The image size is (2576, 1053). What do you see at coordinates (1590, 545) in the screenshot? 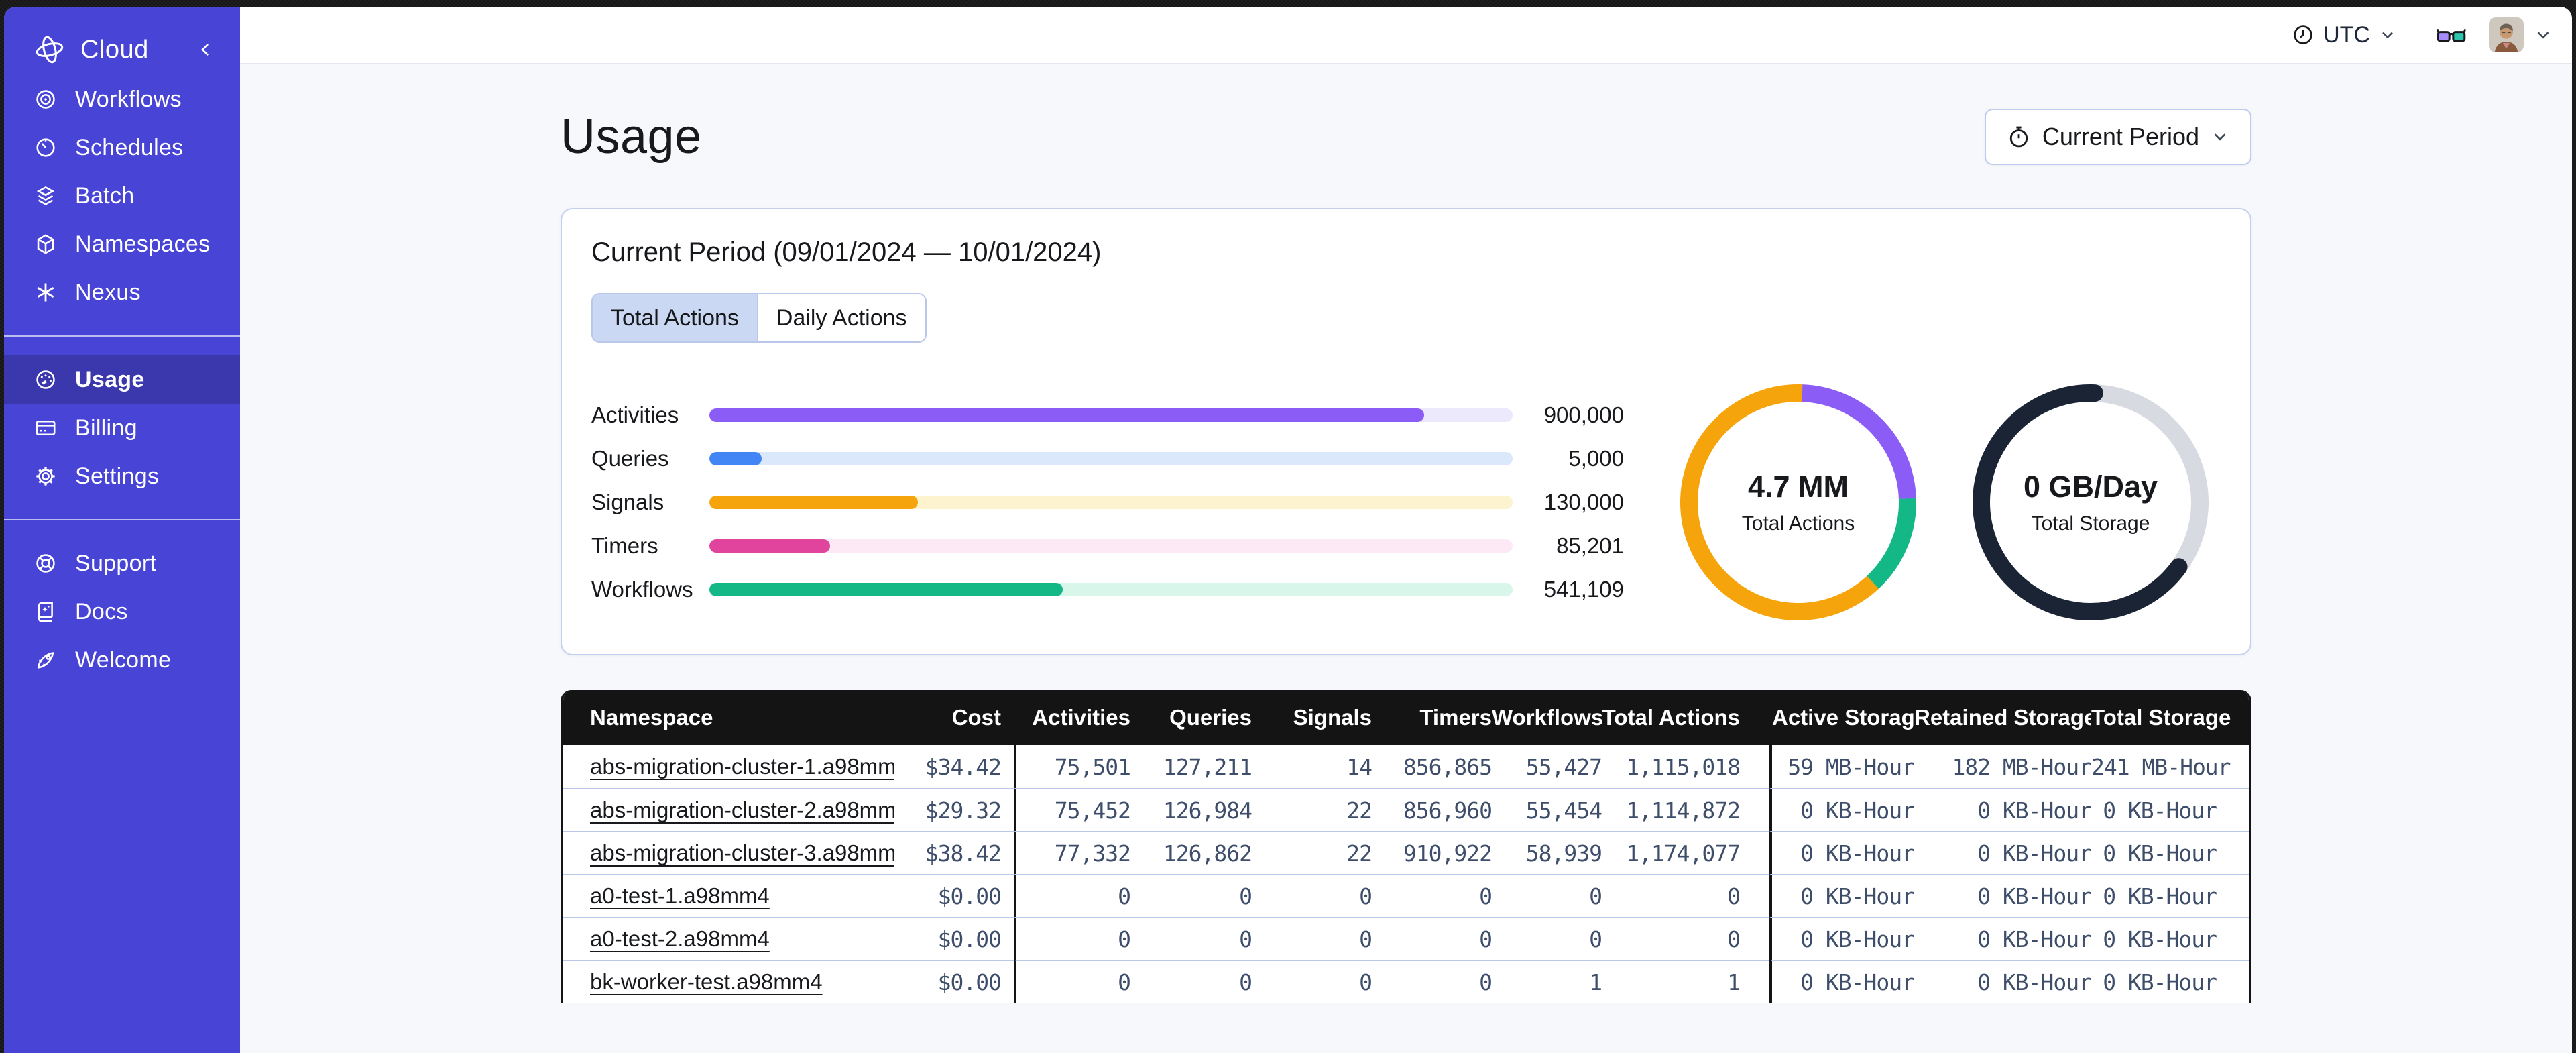
I see `bar-value: 85,201` at bounding box center [1590, 545].